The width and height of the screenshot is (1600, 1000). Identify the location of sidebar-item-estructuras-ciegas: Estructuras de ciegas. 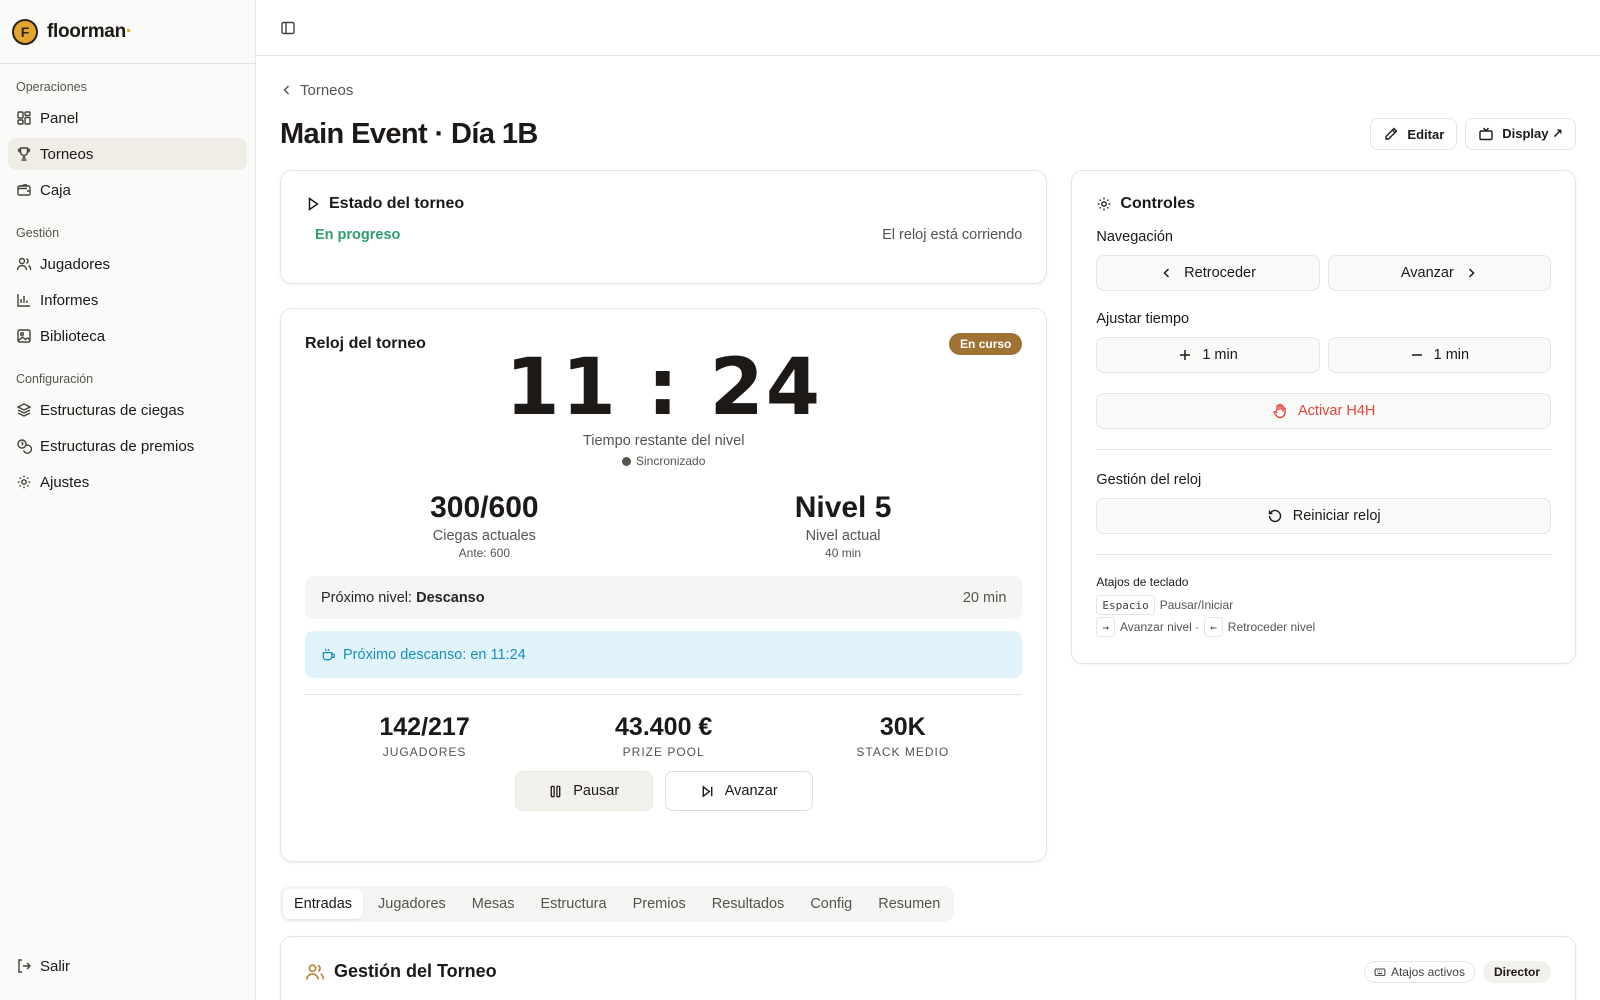
(127, 410).